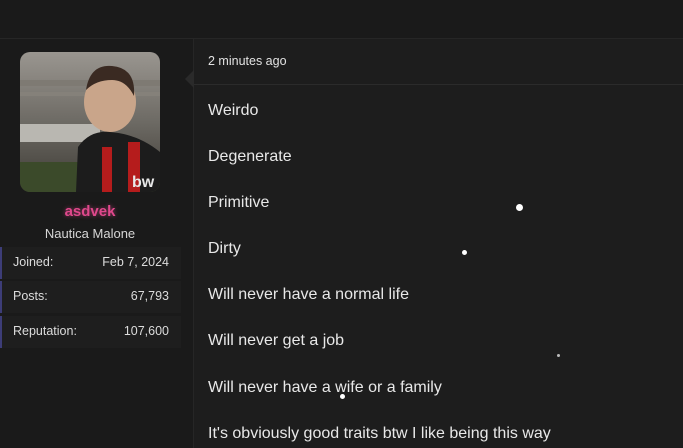 The width and height of the screenshot is (683, 448). What do you see at coordinates (189, 79) in the screenshot?
I see `post-pointer-arrow` at bounding box center [189, 79].